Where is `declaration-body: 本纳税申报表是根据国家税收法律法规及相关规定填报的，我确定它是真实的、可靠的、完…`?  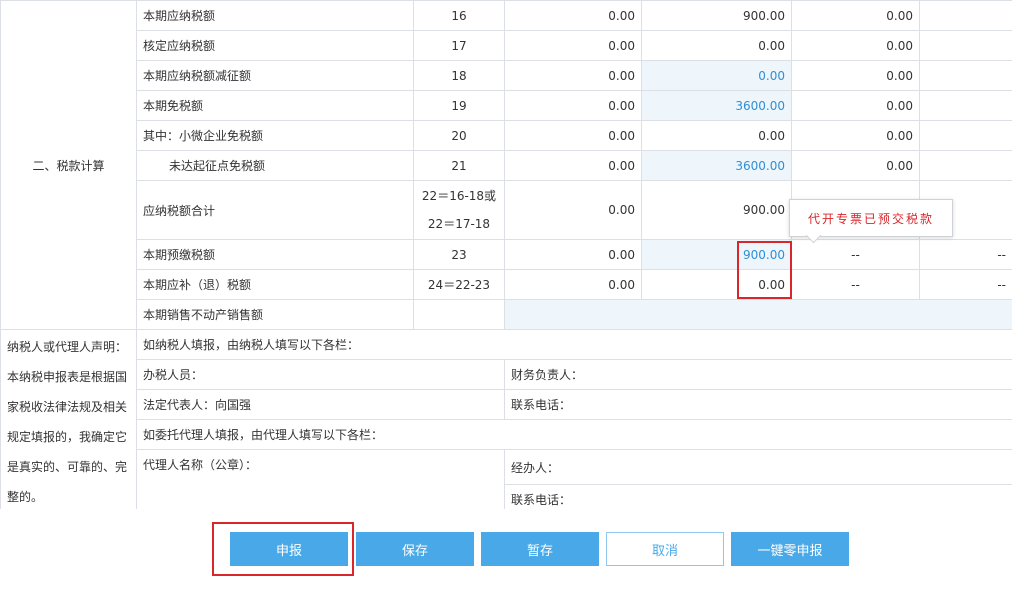
declaration-body: 本纳税申报表是根据国家税收法律法规及相关规定填报的，我确定它是真实的、可靠的、完… is located at coordinates (67, 437).